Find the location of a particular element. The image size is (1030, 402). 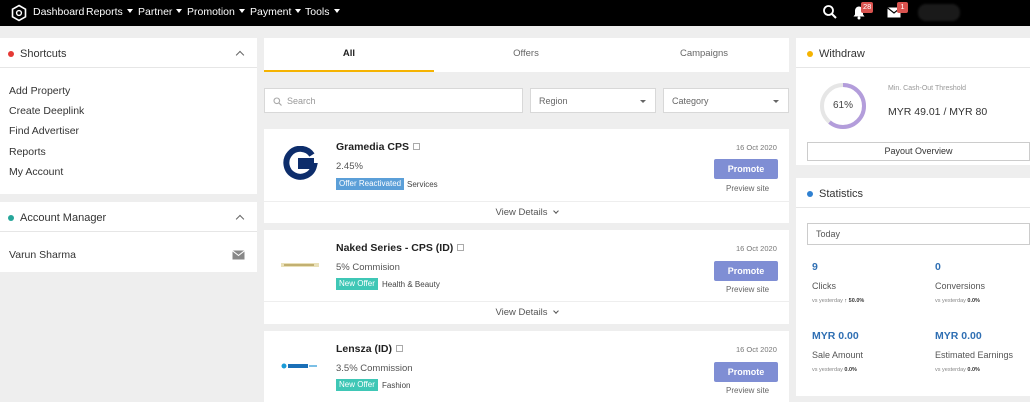

nav-dashboard: Dashboard is located at coordinates (58, 12).